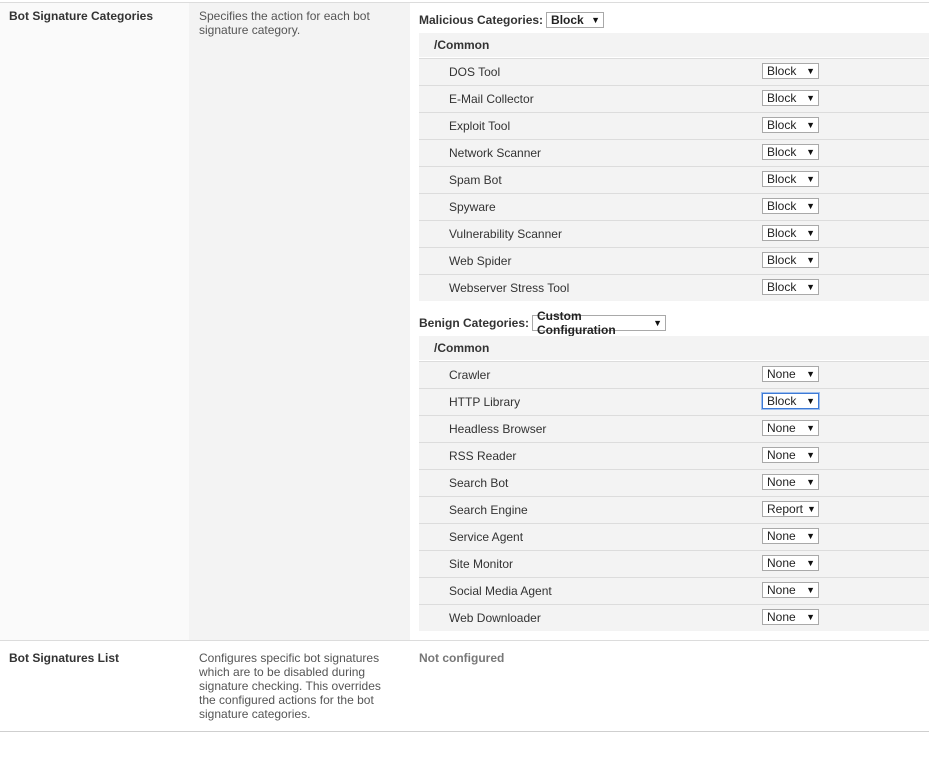  What do you see at coordinates (474, 323) in the screenshot?
I see `benign-categories-label: Benign Categories:` at bounding box center [474, 323].